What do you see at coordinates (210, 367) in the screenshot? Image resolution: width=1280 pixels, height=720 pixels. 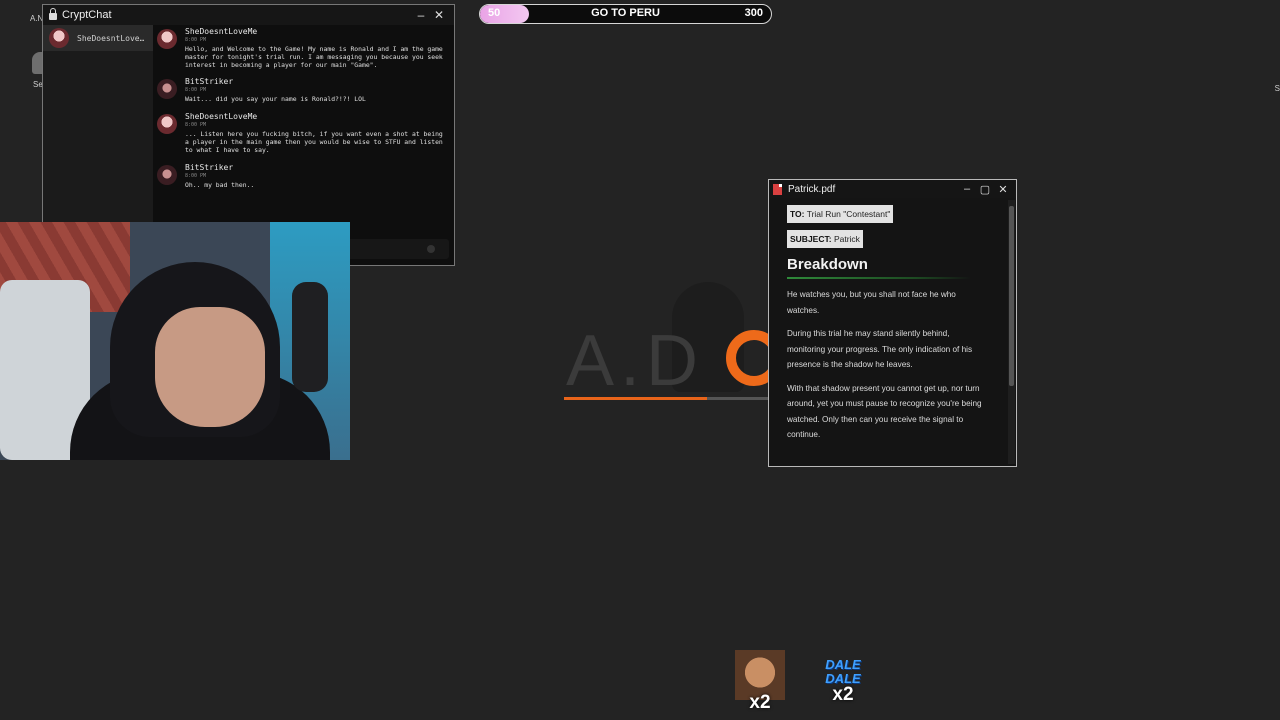 I see `streamer-face` at bounding box center [210, 367].